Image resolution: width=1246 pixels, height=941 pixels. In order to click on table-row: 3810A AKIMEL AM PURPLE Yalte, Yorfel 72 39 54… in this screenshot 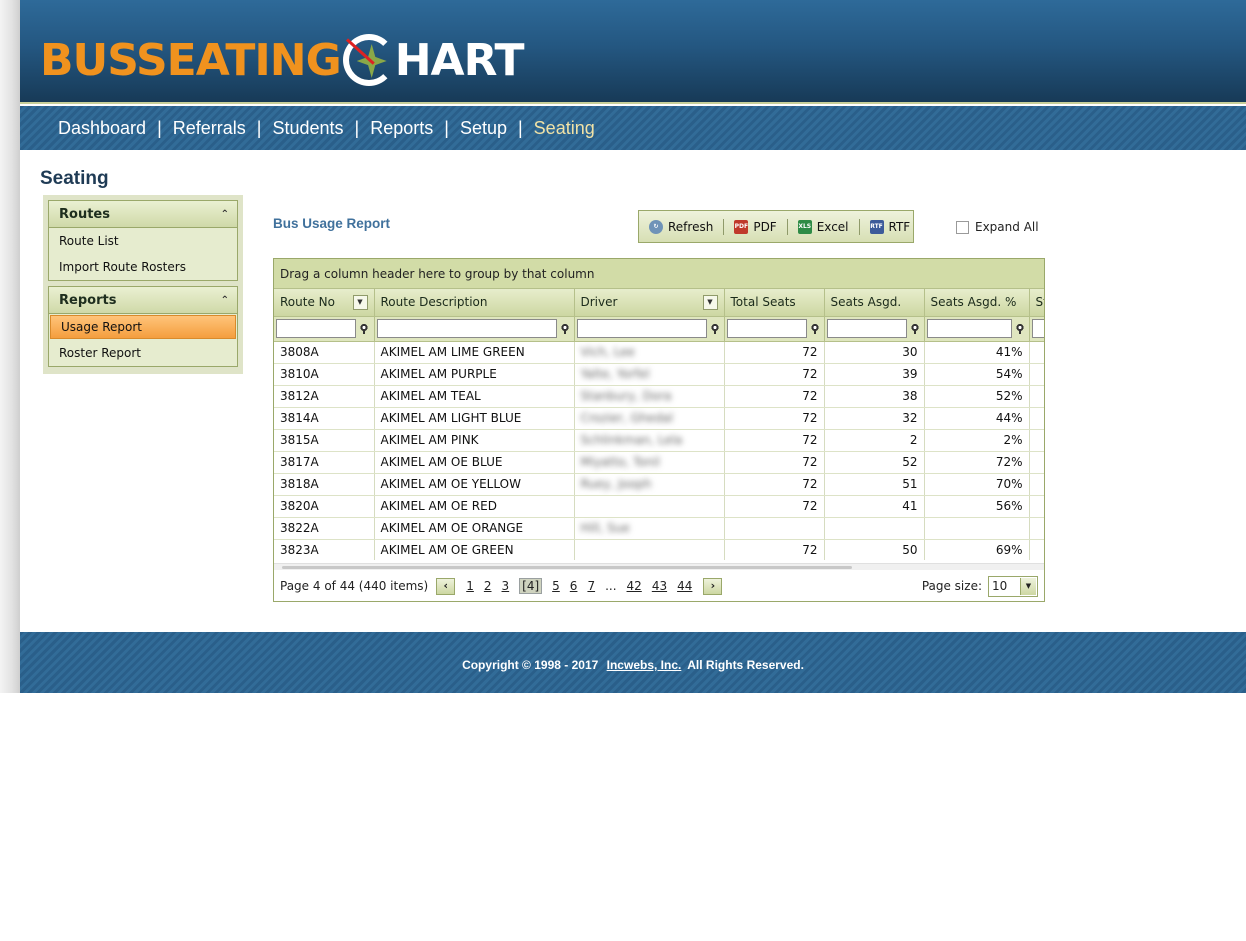, I will do `click(659, 374)`.